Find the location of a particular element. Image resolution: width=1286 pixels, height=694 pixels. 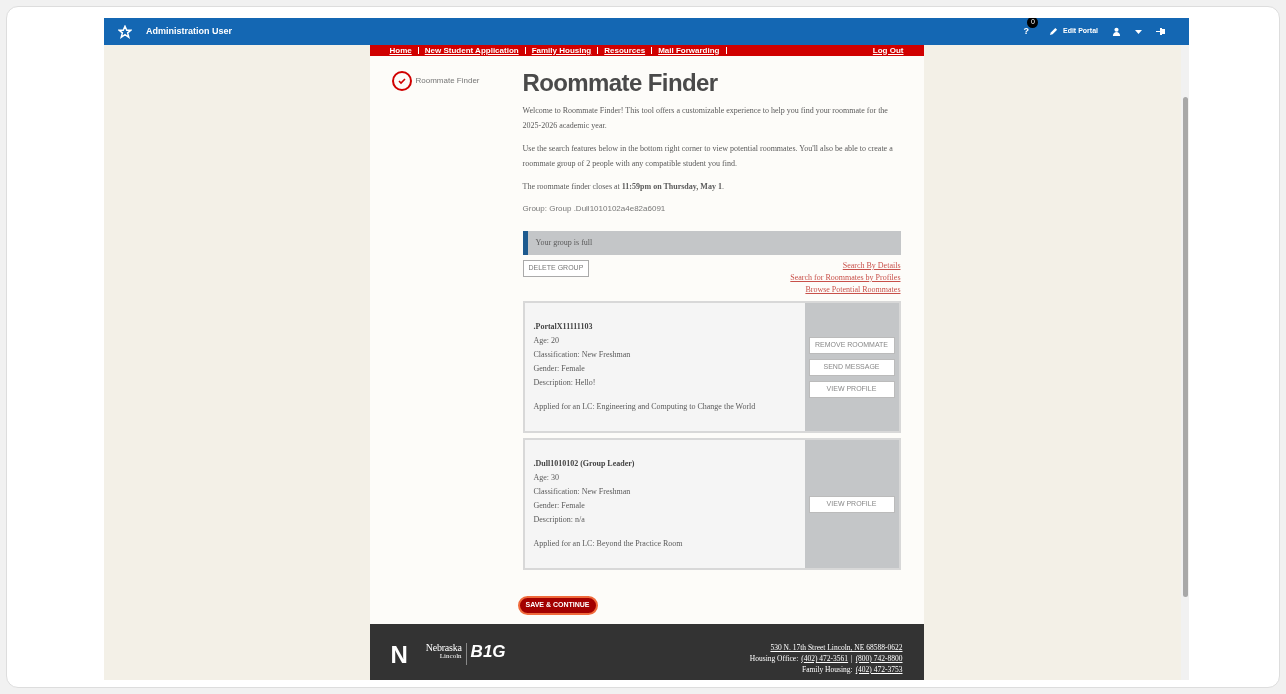

roommate-name: .Dull1010102 (Group Leader) is located at coordinates (584, 464).